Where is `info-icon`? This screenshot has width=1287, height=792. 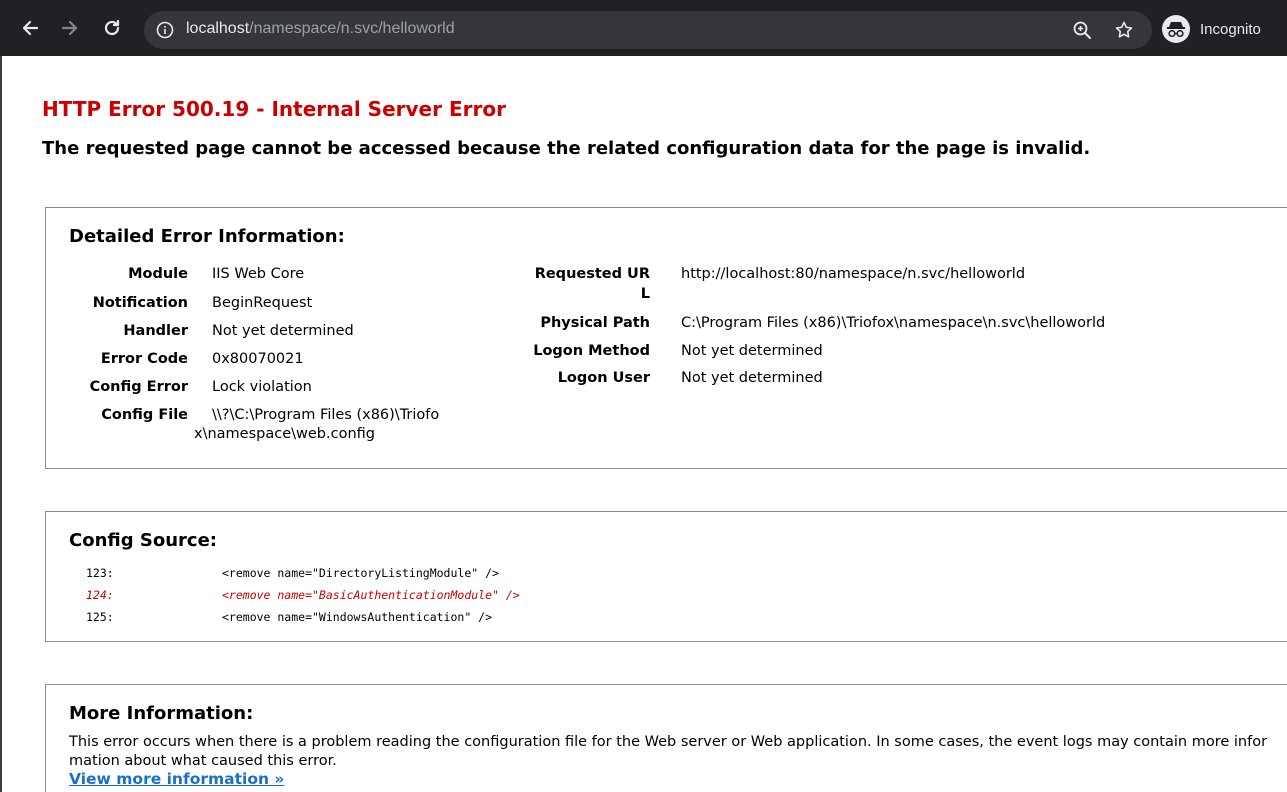
info-icon is located at coordinates (165, 32).